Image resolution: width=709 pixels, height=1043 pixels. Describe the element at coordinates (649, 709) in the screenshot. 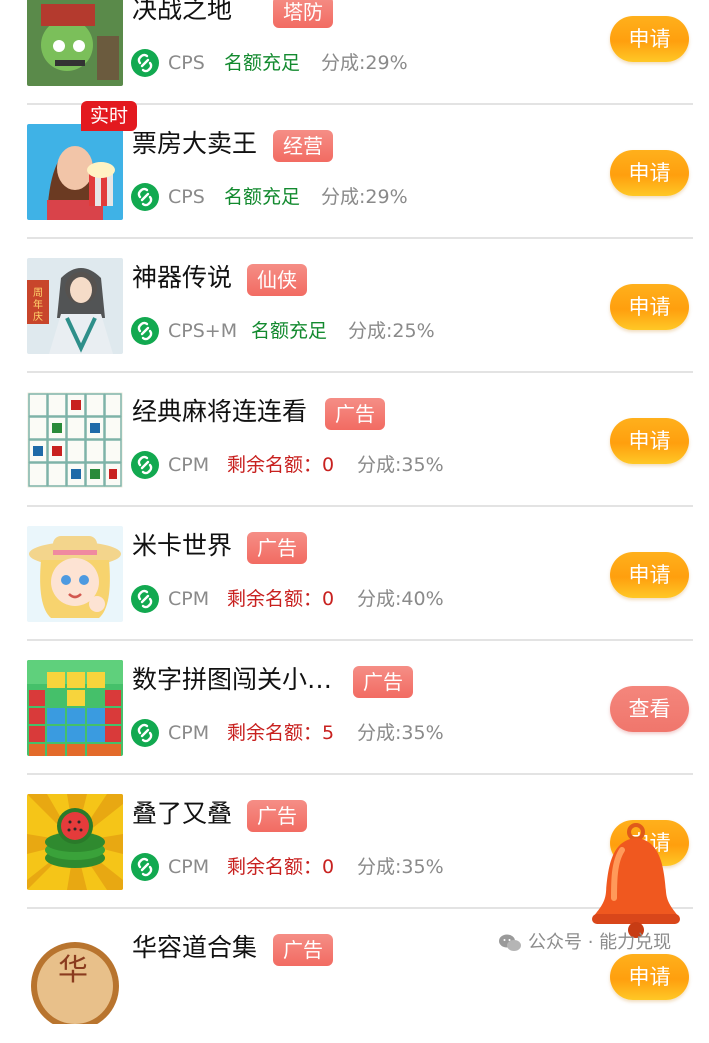

I see `view-button: 查看` at that location.